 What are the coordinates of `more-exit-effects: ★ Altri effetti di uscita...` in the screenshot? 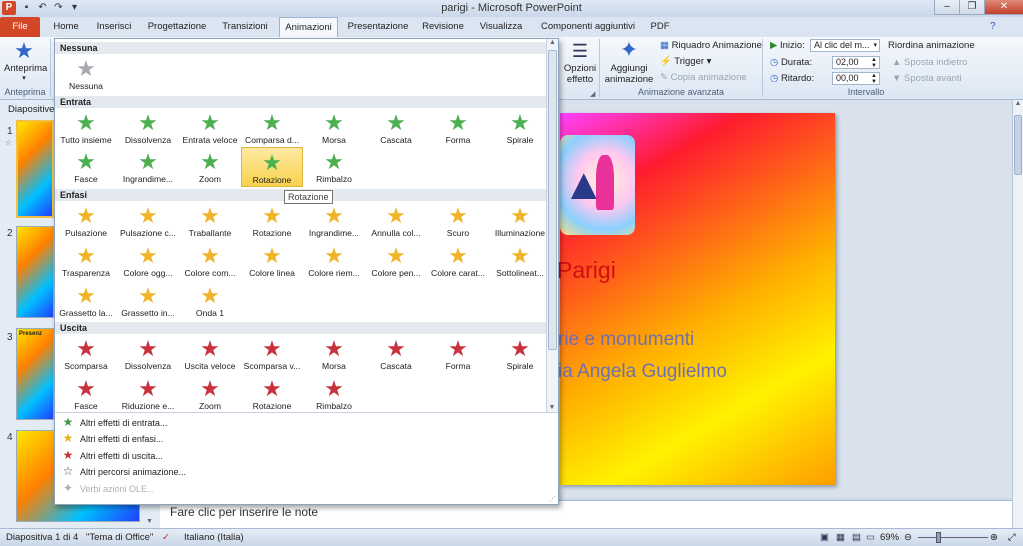 It's located at (112, 455).